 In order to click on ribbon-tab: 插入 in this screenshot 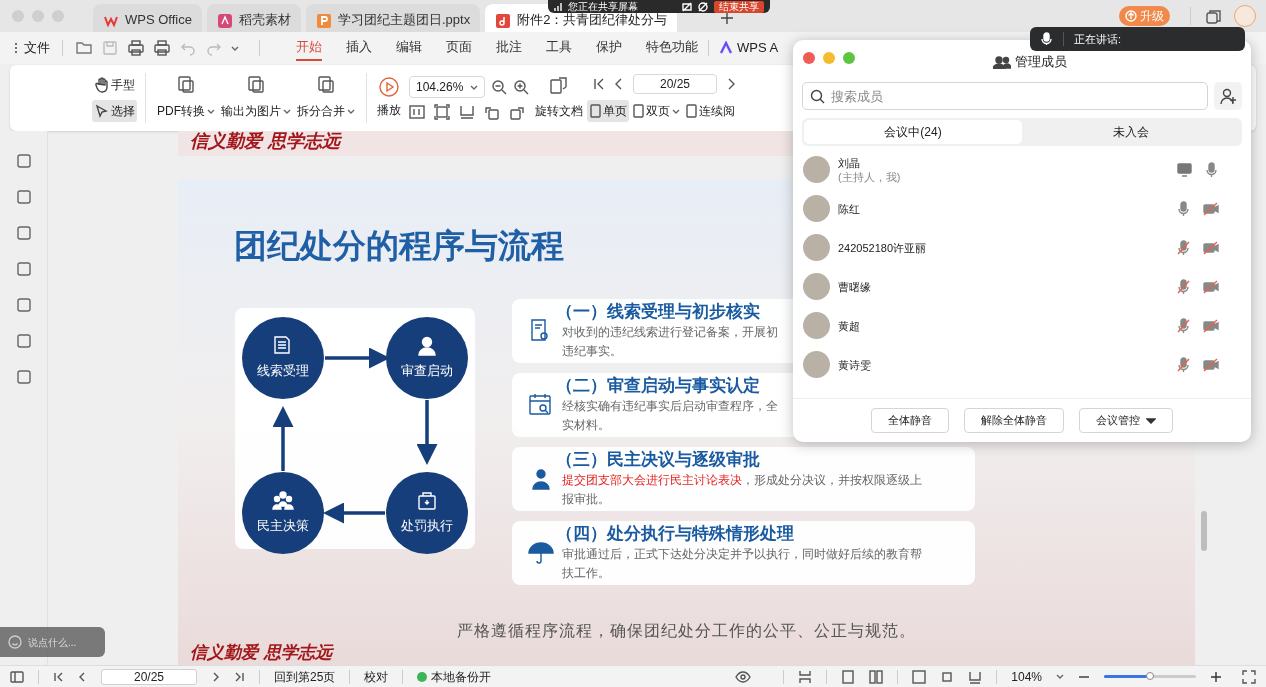, I will do `click(359, 48)`.